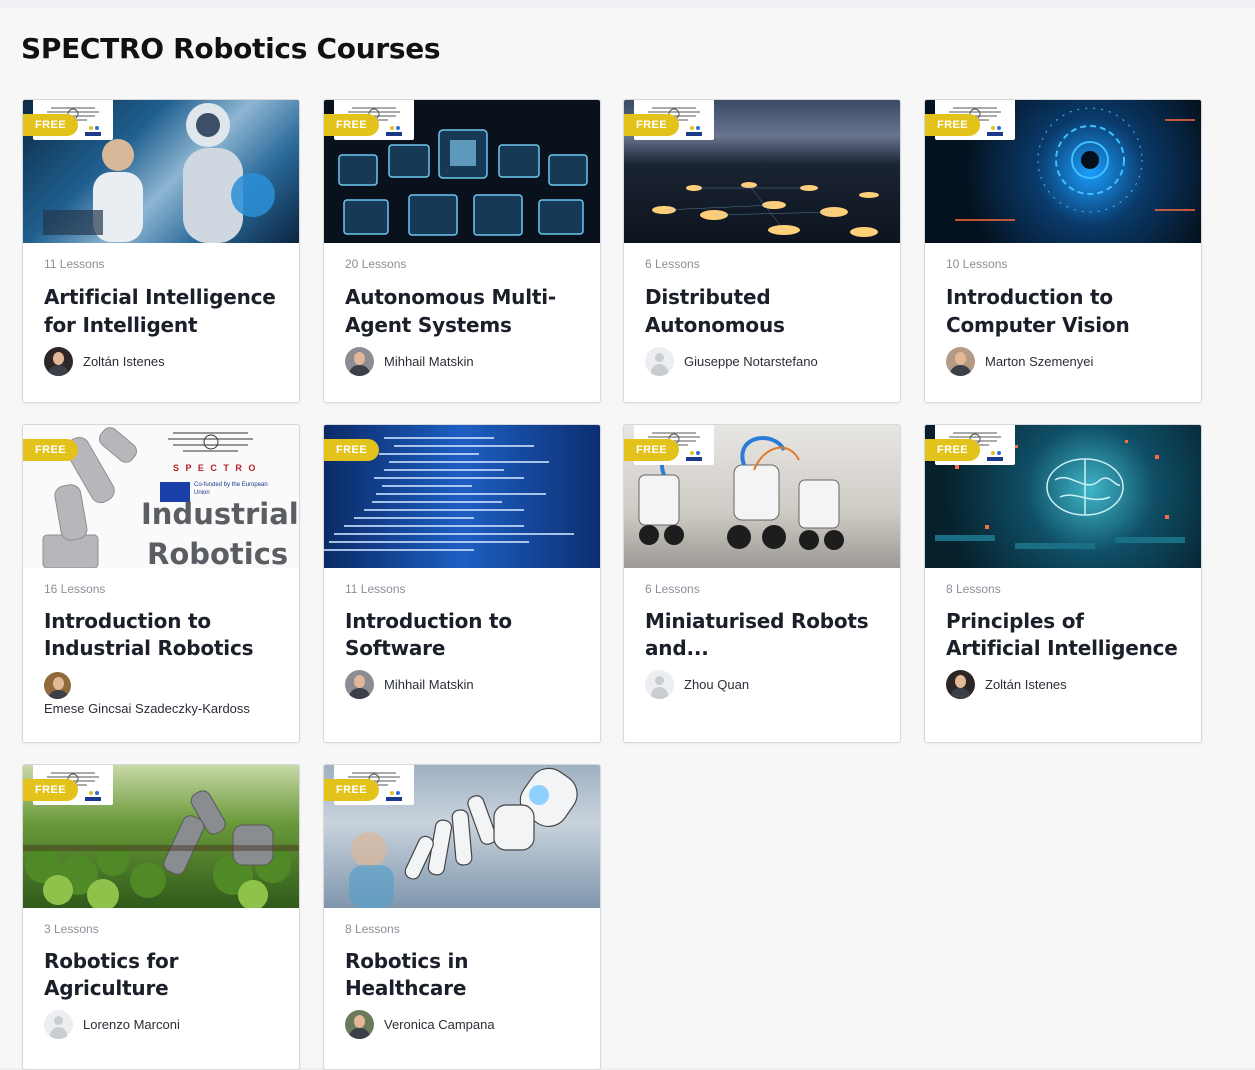  I want to click on course-thumbnail-healthcare: FREE, so click(462, 836).